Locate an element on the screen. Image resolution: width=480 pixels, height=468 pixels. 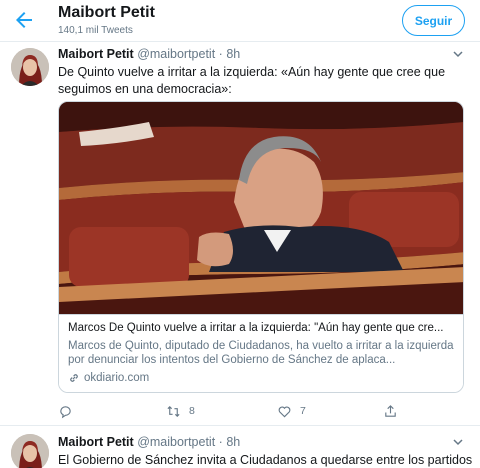
tweet-actions: 8 7 is located at coordinates (258, 412).